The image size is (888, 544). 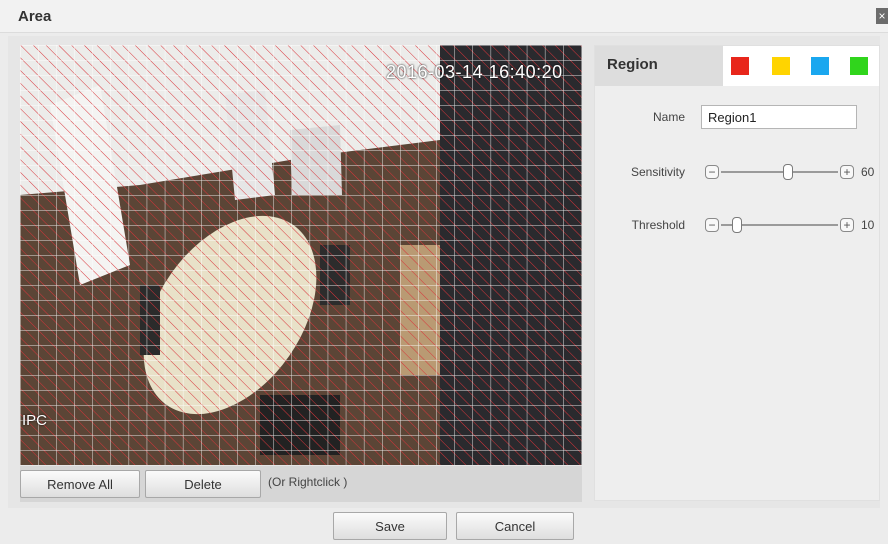 I want to click on sensitivity-track, so click(x=779, y=172).